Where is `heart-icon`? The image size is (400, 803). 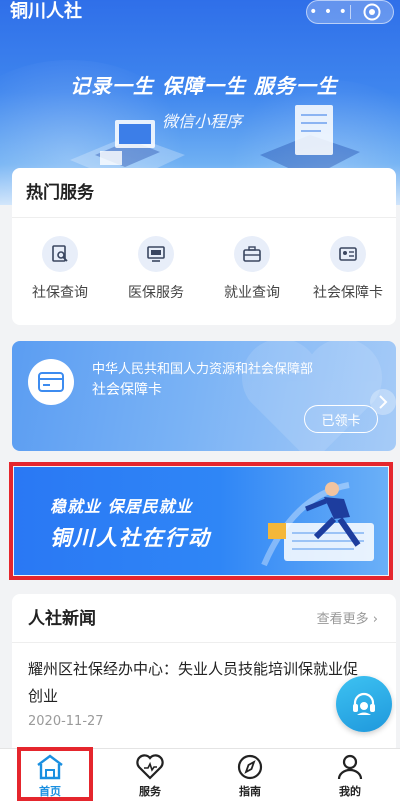
heart-icon is located at coordinates (150, 767).